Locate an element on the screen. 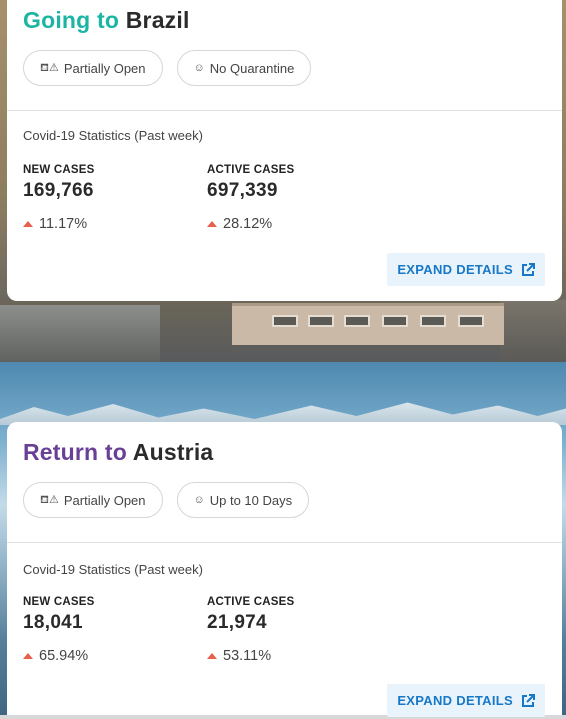 This screenshot has height=719, width=566. stat-change-value: 53.11% is located at coordinates (247, 656).